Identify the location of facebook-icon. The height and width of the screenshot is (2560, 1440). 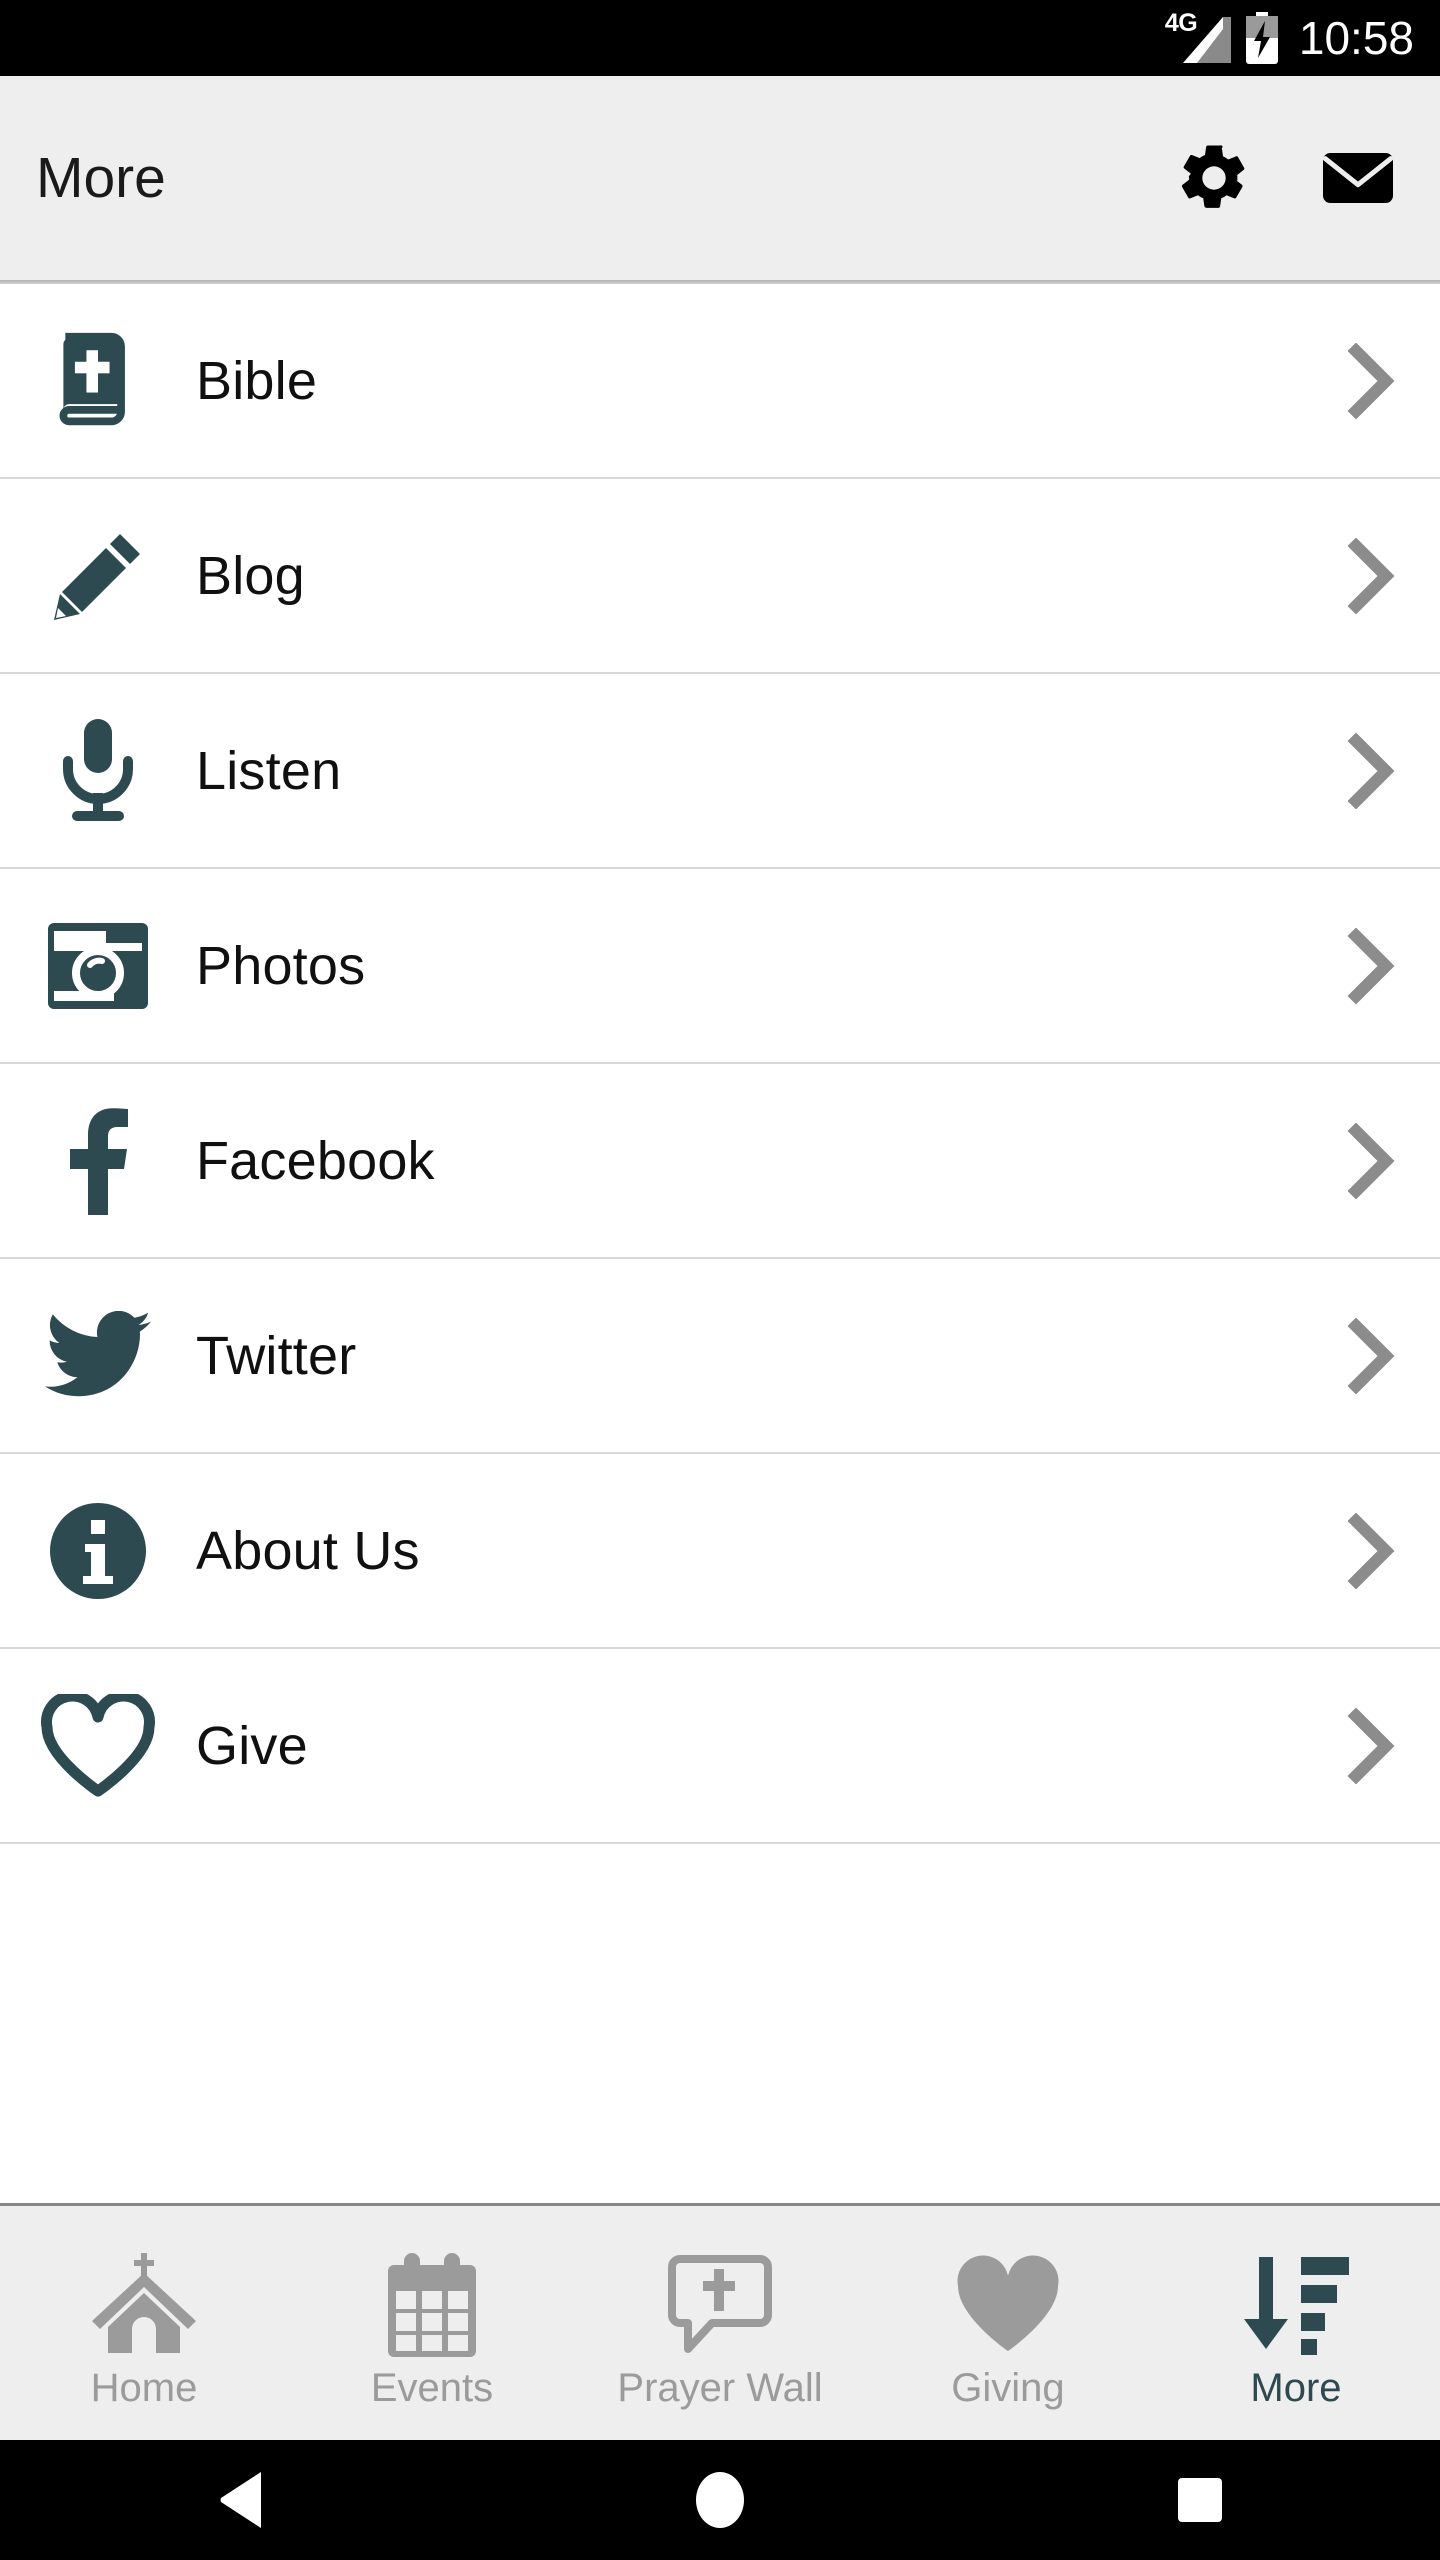
(98, 1160).